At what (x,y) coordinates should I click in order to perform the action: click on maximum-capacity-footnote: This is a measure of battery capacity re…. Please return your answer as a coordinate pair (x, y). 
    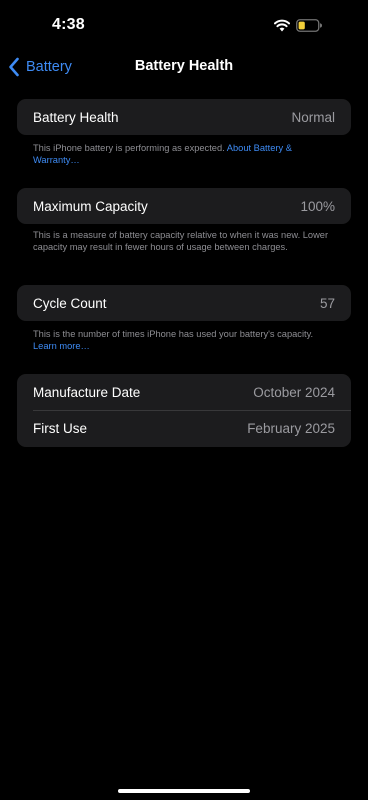
    Looking at the image, I should click on (181, 241).